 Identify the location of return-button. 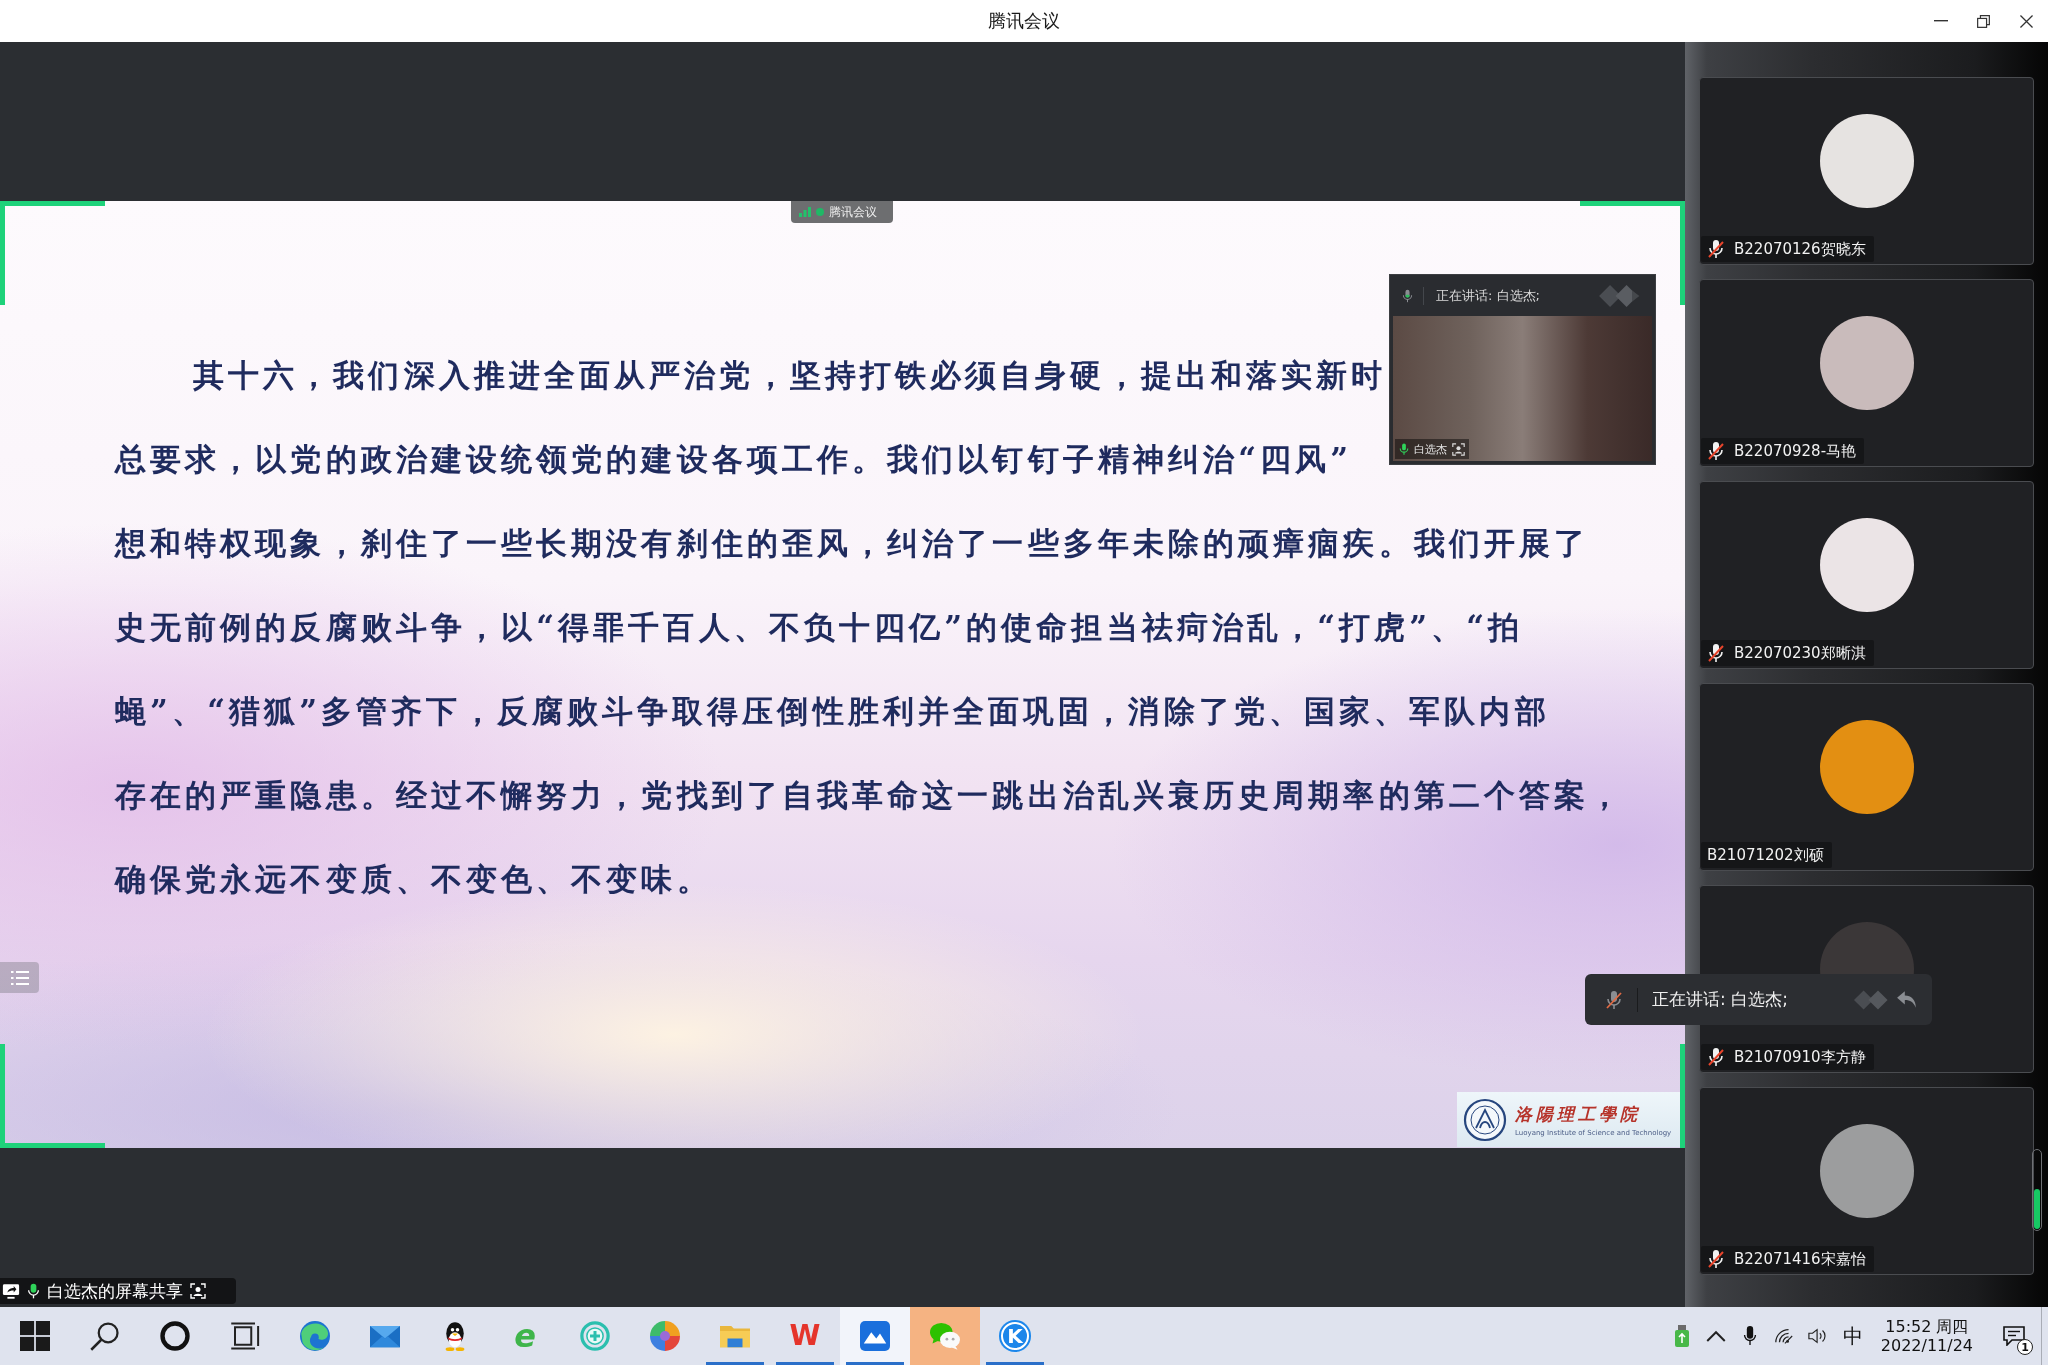
(1907, 999).